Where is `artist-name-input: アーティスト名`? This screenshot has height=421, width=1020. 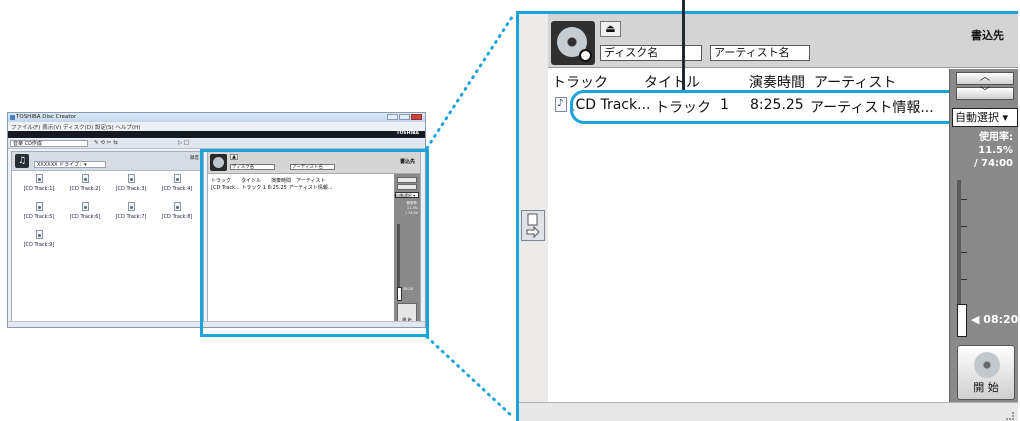
artist-name-input: アーティスト名 is located at coordinates (760, 53).